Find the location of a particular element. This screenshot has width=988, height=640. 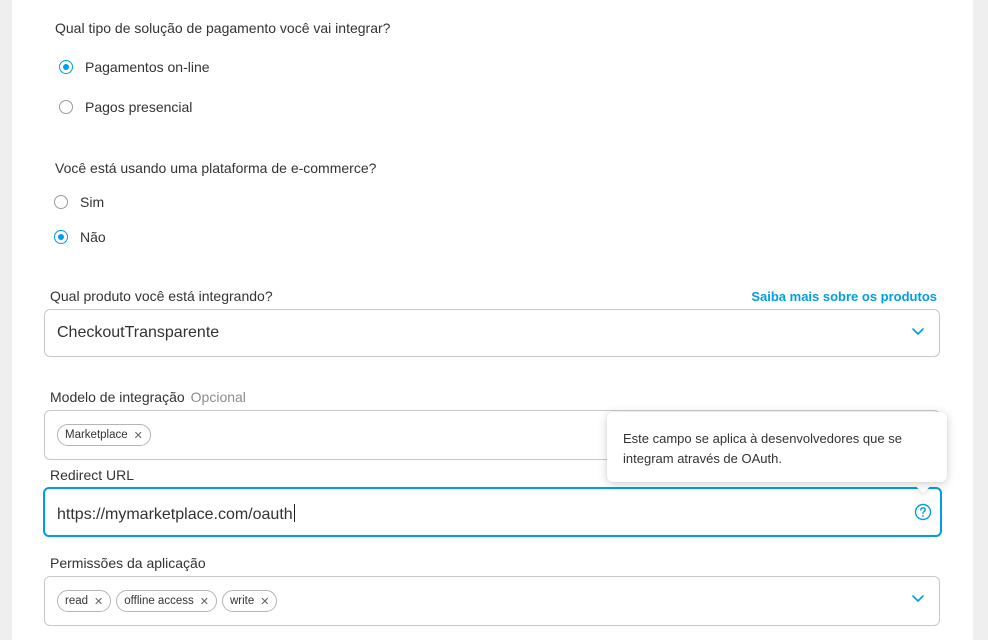

radio-online-payments: Pagamentos on-line is located at coordinates (134, 67).